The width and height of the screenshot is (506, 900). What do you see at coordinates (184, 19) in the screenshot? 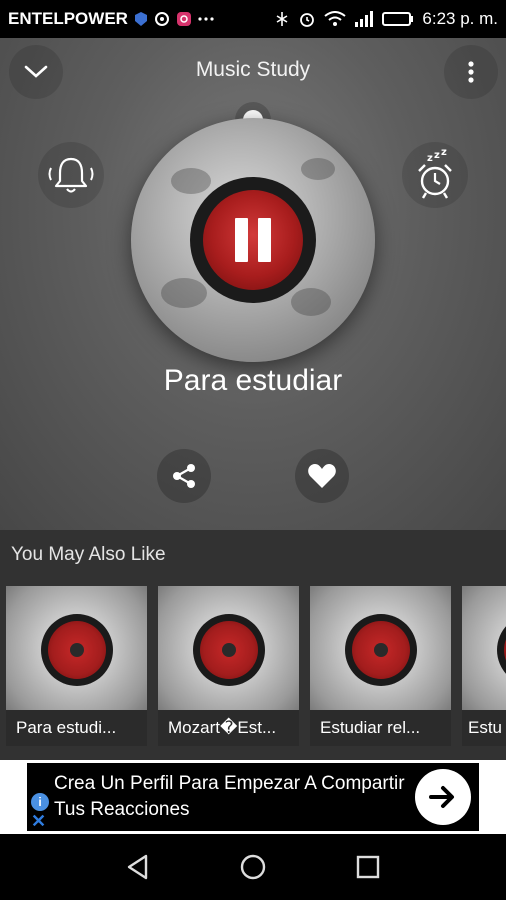
I see `instagram-icon` at bounding box center [184, 19].